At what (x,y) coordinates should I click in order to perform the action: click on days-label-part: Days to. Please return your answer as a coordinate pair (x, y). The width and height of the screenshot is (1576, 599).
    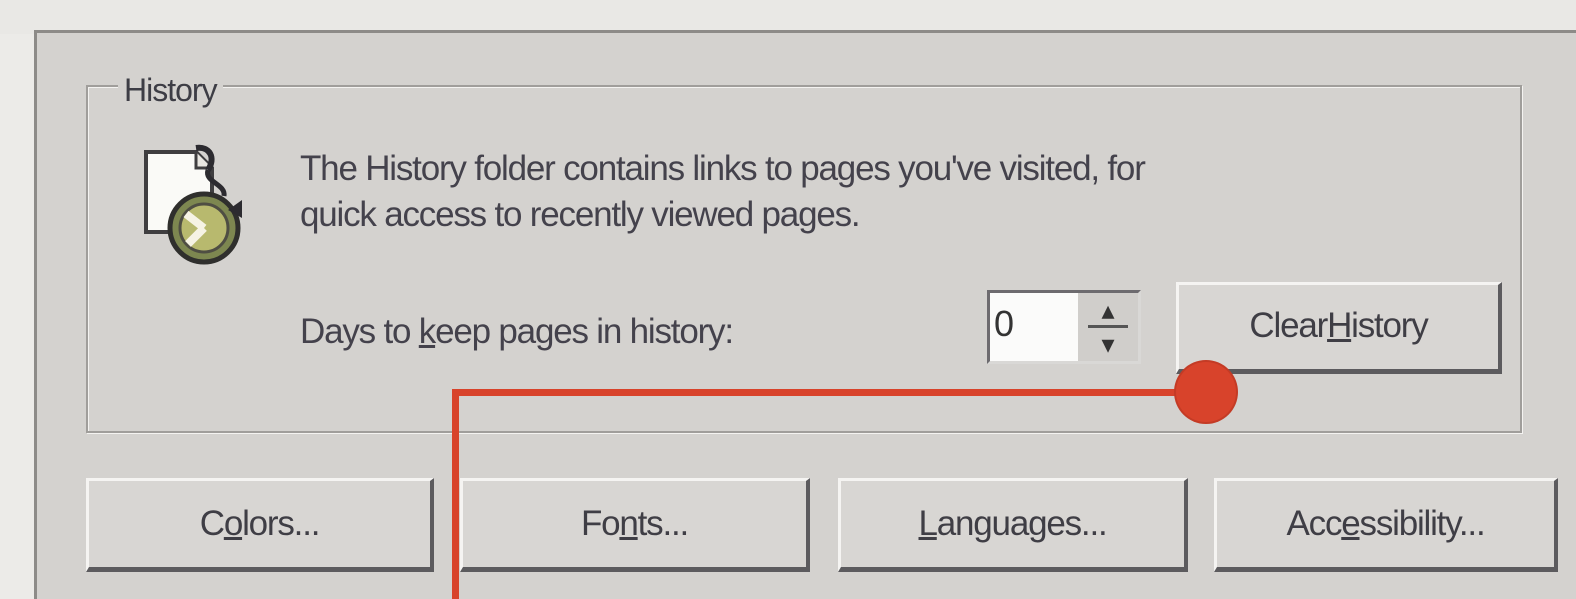
    Looking at the image, I should click on (359, 331).